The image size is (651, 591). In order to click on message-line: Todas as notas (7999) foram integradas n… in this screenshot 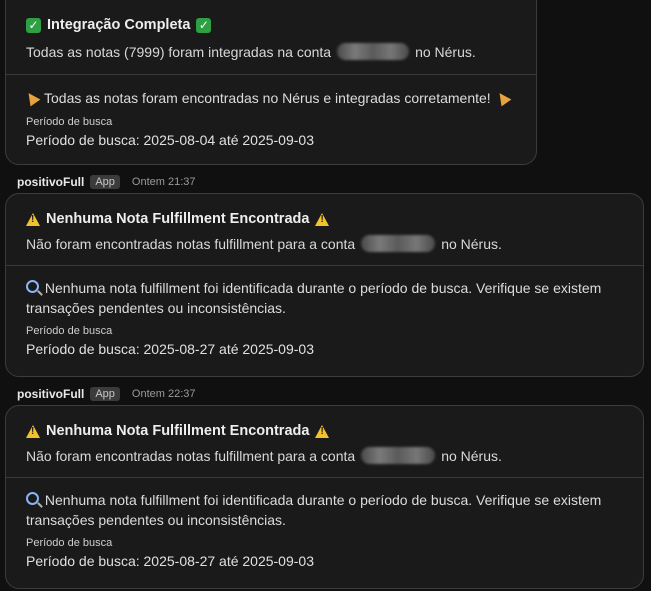, I will do `click(251, 51)`.